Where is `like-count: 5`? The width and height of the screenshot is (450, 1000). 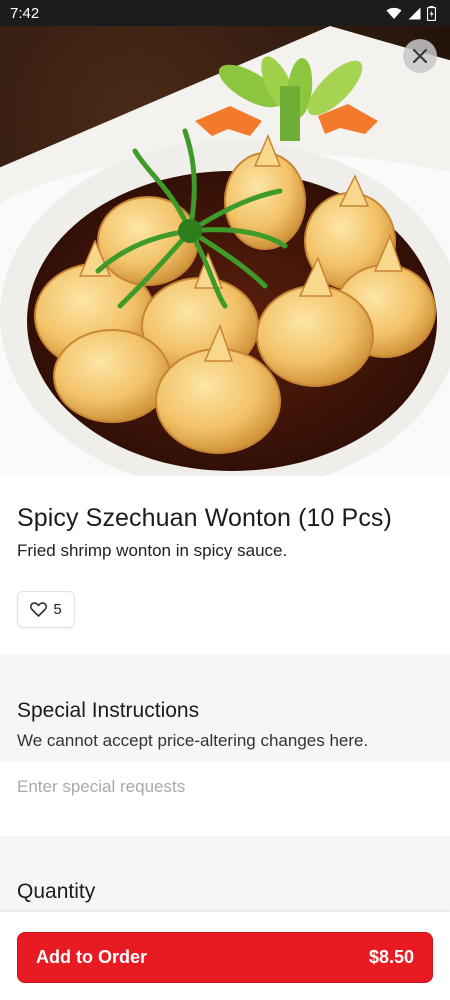
like-count: 5 is located at coordinates (57, 609).